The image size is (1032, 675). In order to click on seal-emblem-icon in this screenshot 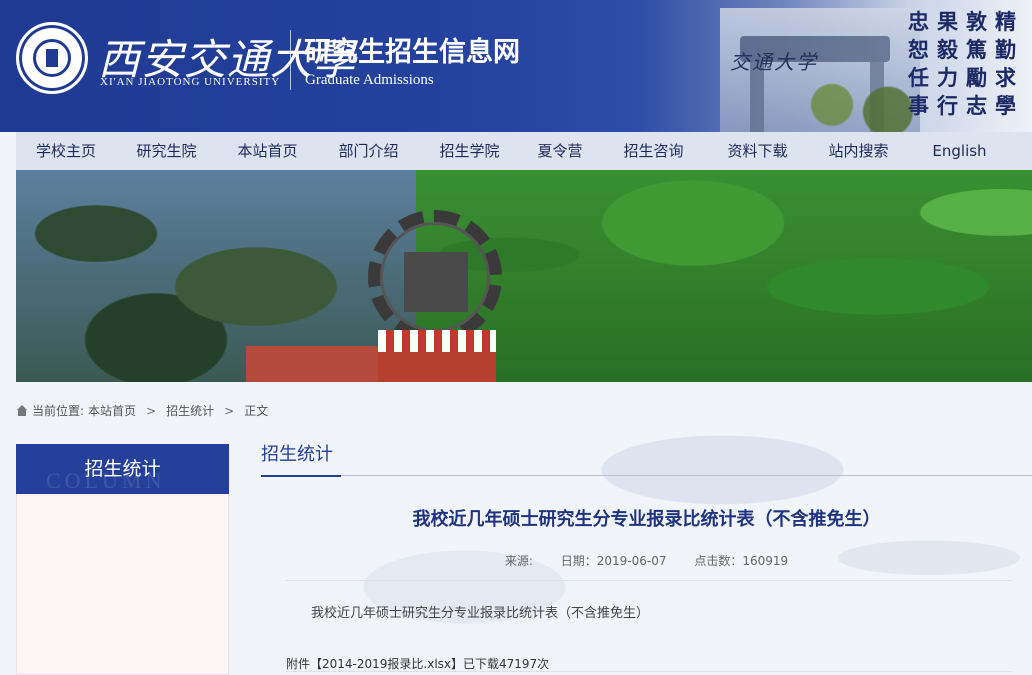, I will do `click(52, 58)`.